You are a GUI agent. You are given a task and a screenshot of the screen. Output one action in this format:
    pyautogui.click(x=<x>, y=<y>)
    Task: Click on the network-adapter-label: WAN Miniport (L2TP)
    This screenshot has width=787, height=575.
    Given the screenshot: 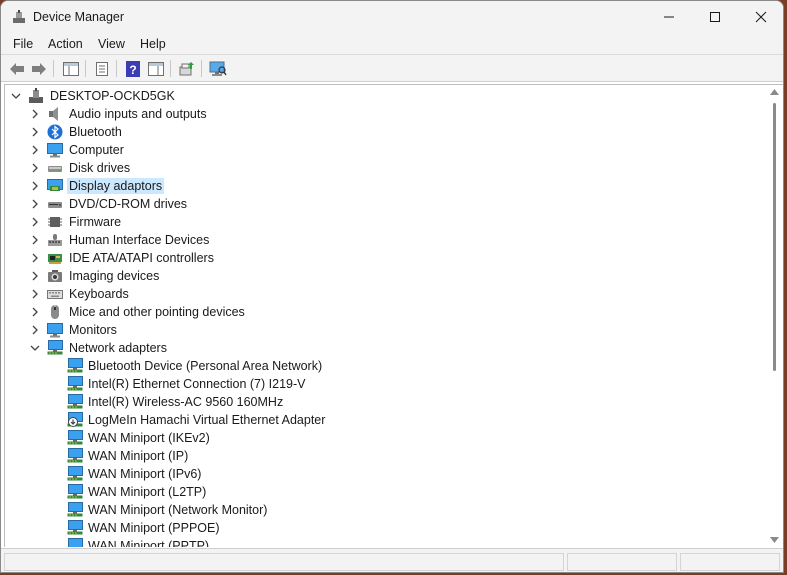 What is the action you would take?
    pyautogui.click(x=147, y=492)
    